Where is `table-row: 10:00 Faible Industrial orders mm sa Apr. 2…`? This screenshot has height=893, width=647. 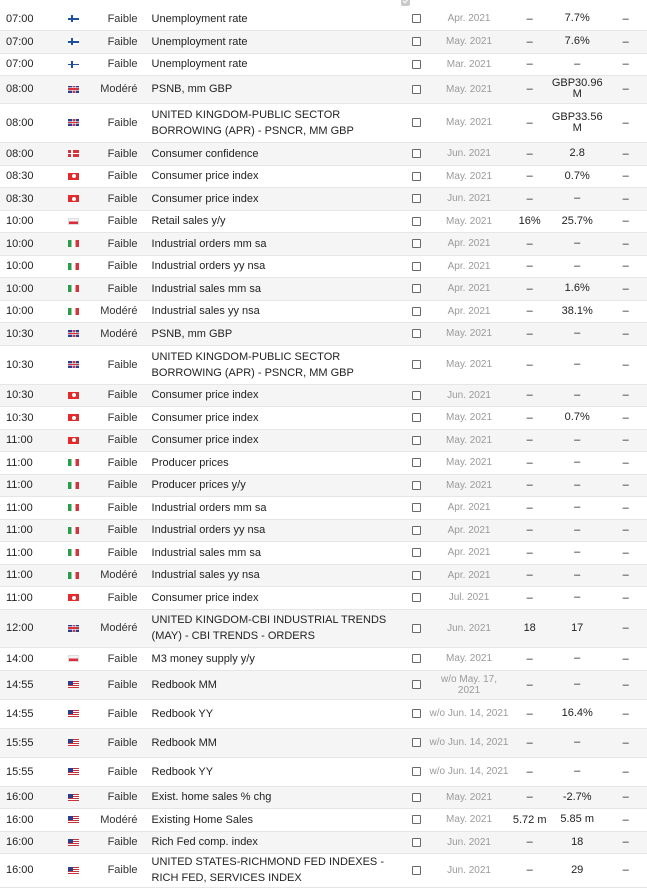
table-row: 10:00 Faible Industrial orders mm sa Apr. 2… is located at coordinates (323, 243).